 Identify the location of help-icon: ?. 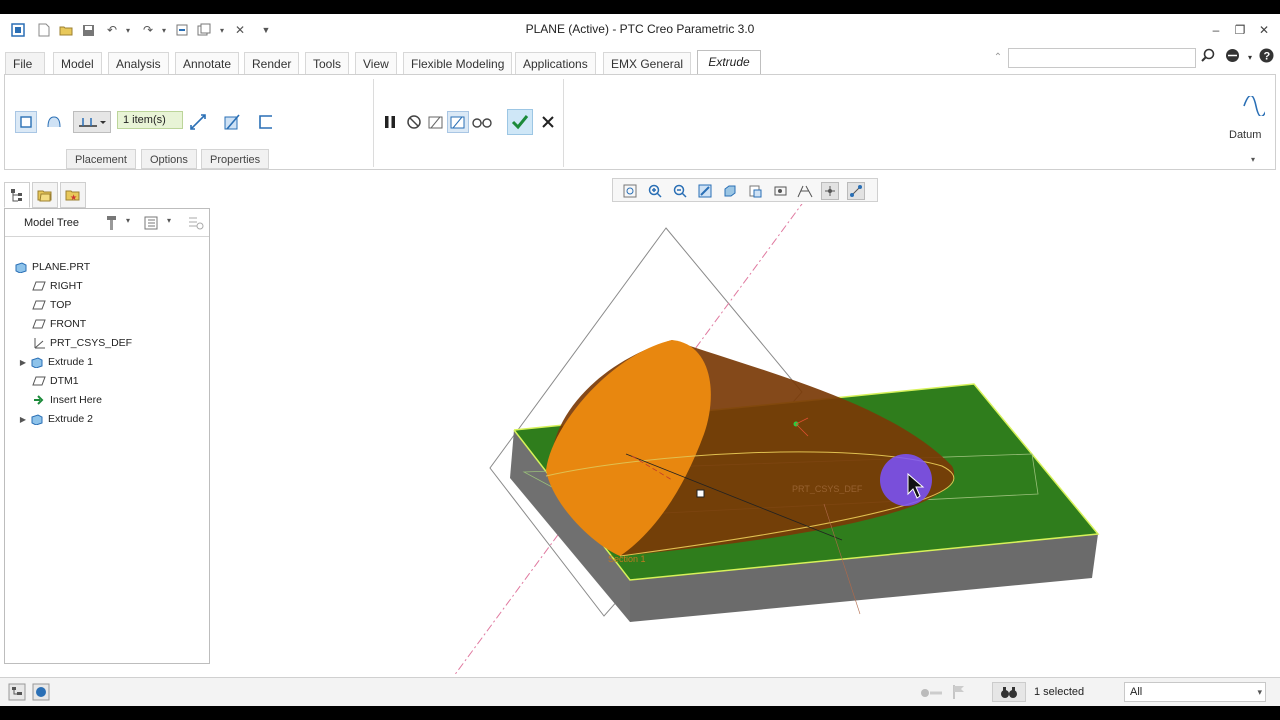
(1266, 58).